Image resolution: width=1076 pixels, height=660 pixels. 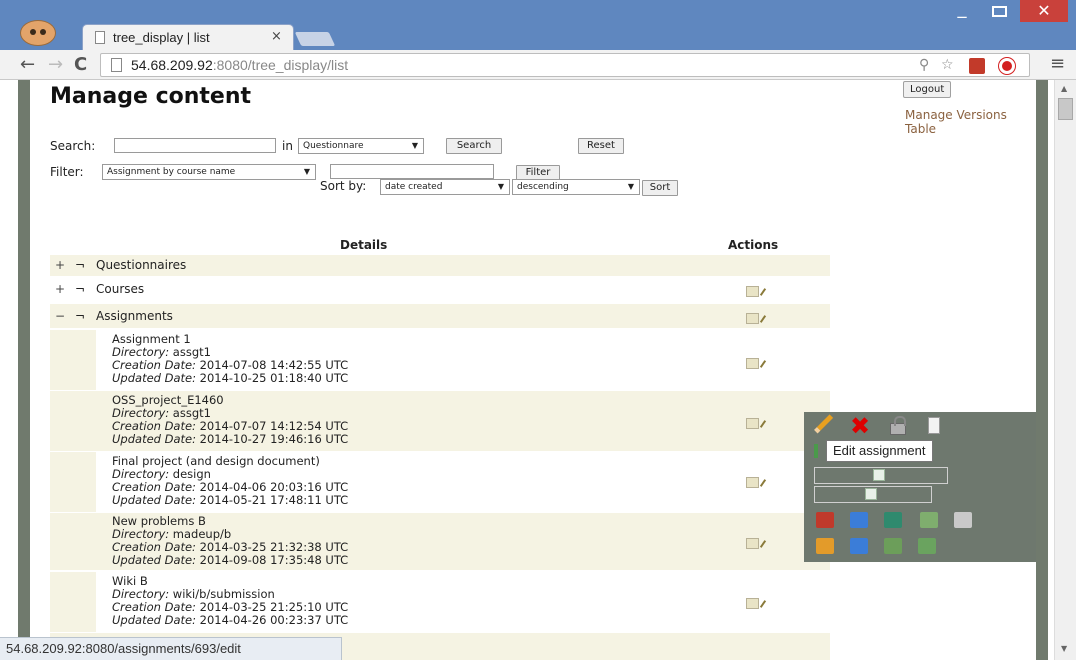 What do you see at coordinates (1065, 370) in the screenshot?
I see `vertical-scrollbar: ▲ ▼` at bounding box center [1065, 370].